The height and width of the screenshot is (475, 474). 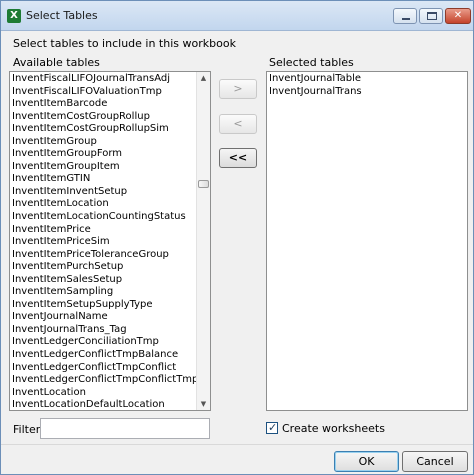 I want to click on available-list-scrollbar: ▲ ▼, so click(x=203, y=241).